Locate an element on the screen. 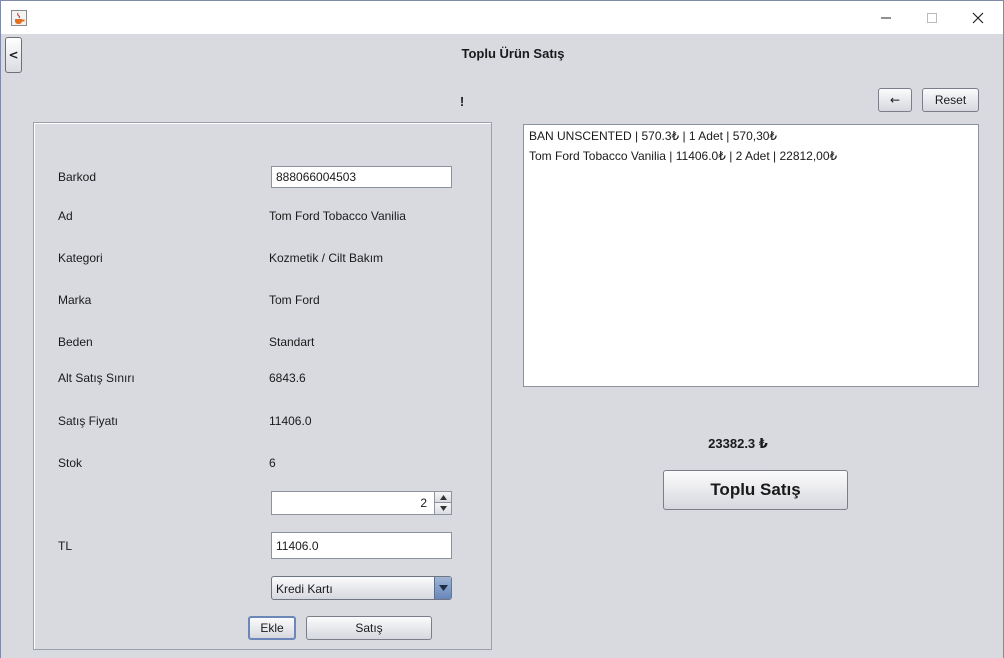  alt-satis-label: Alt Satış Sınırı is located at coordinates (96, 378).